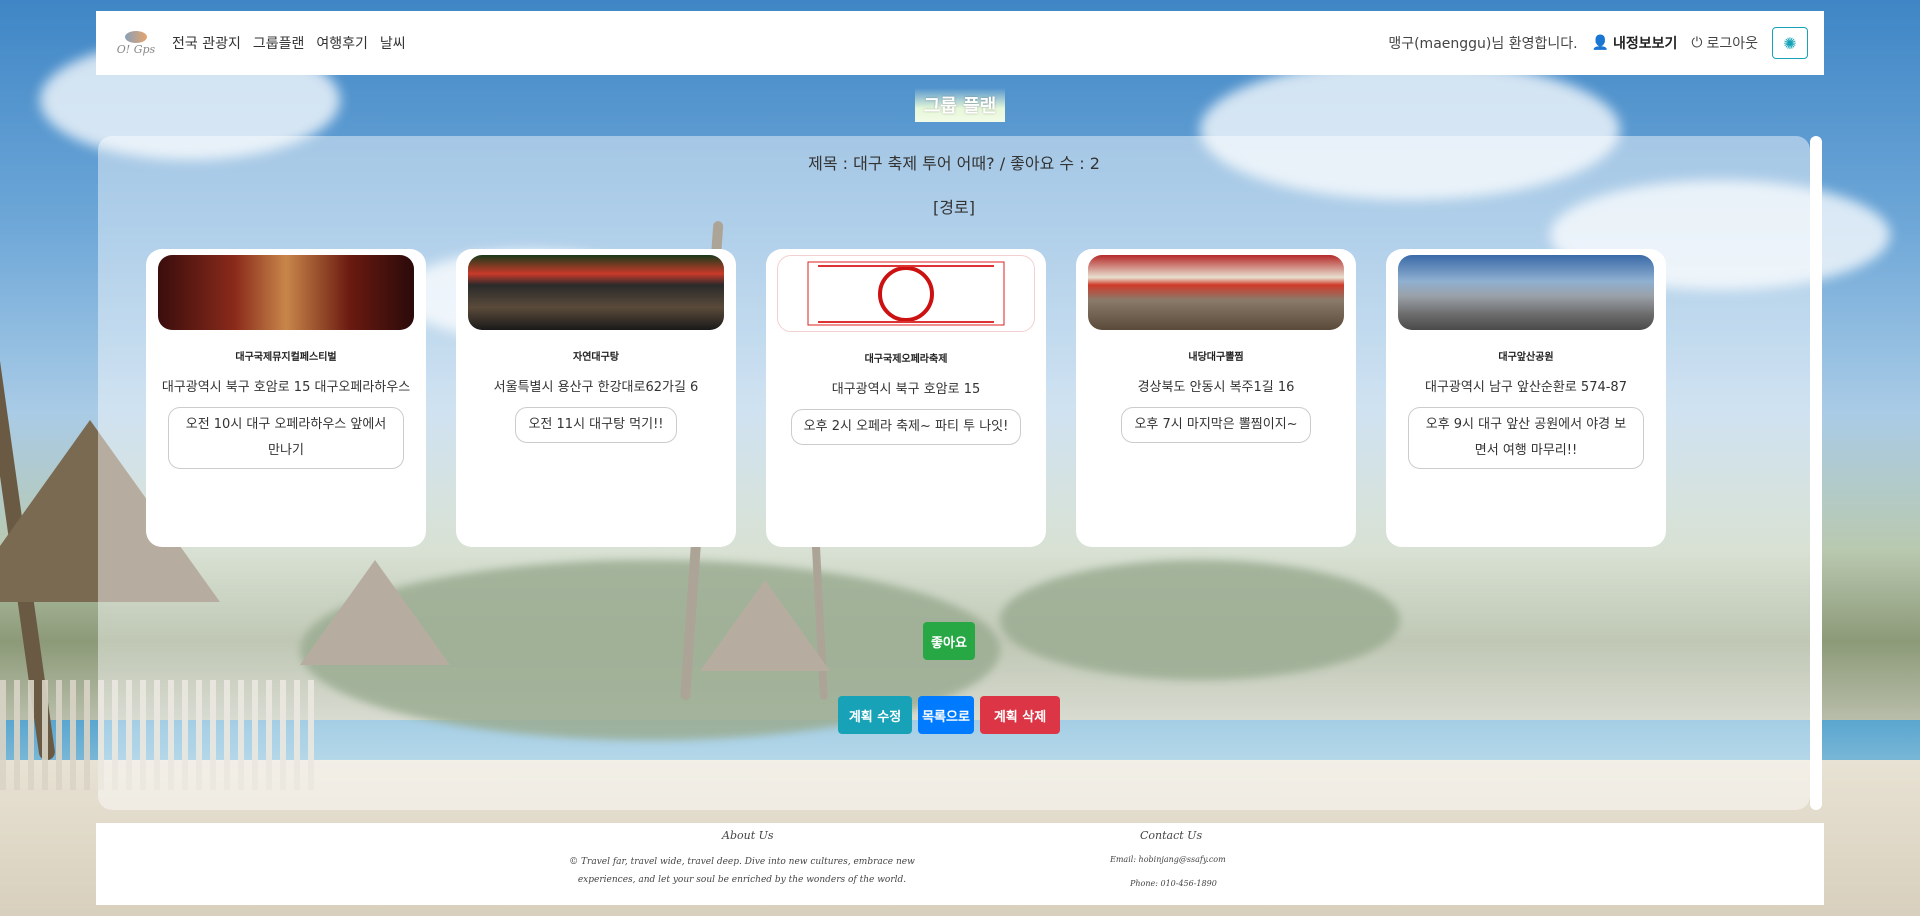 Image resolution: width=1920 pixels, height=916 pixels. Describe the element at coordinates (342, 43) in the screenshot. I see `nav-link-reviews: 여행후기` at that location.